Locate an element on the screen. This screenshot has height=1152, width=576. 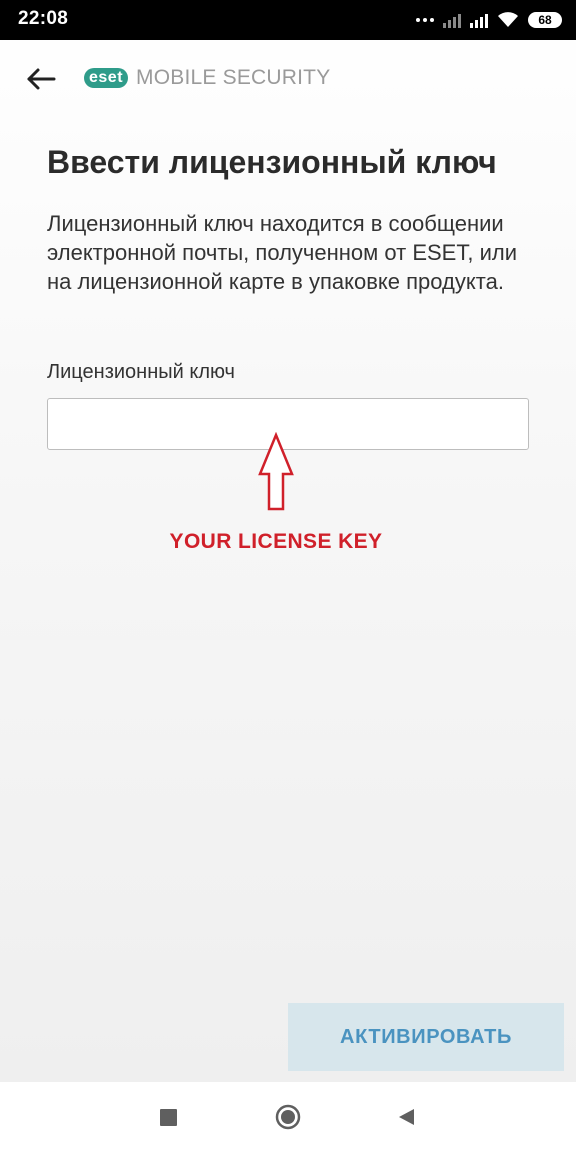
navigation-bar is located at coordinates (288, 1117).